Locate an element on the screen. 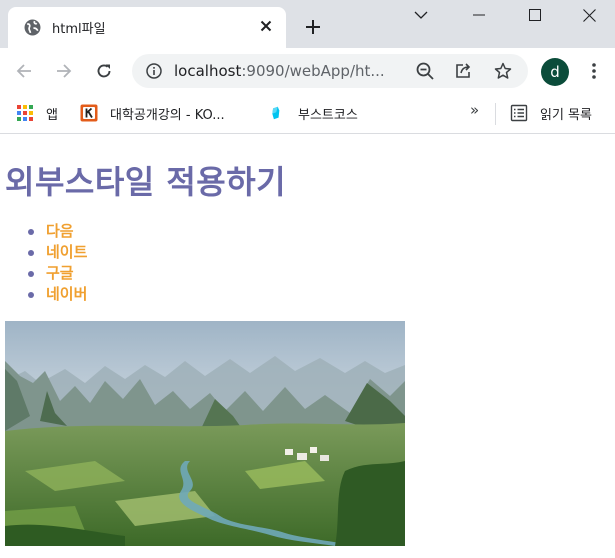 The image size is (615, 558). reload-icon is located at coordinates (104, 71).